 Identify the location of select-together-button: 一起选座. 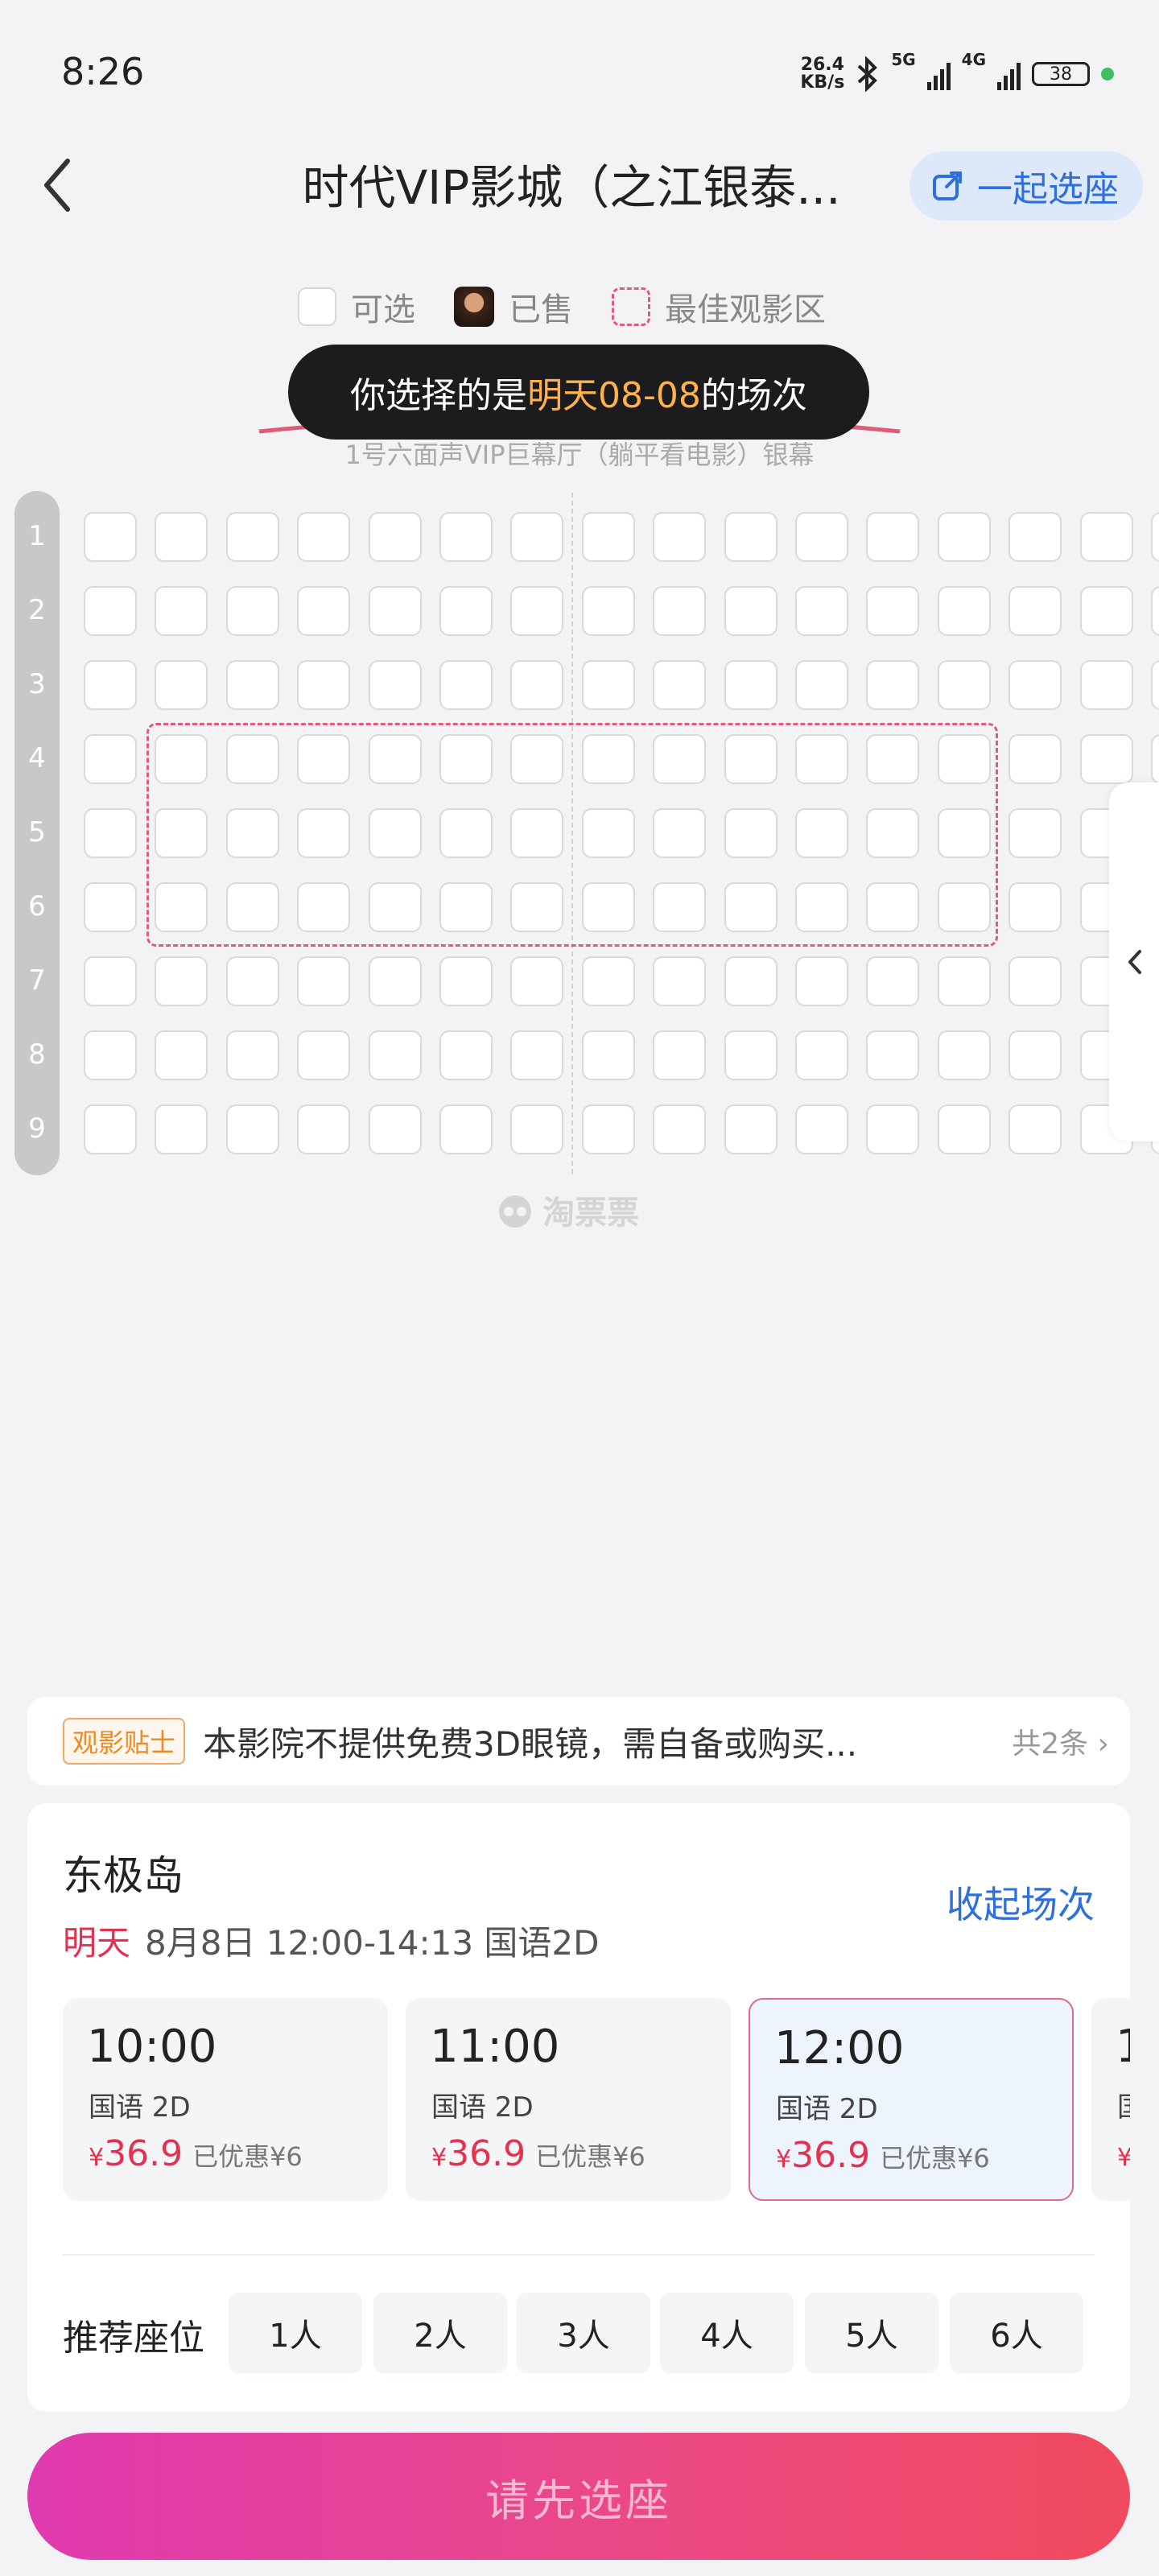
(1026, 186).